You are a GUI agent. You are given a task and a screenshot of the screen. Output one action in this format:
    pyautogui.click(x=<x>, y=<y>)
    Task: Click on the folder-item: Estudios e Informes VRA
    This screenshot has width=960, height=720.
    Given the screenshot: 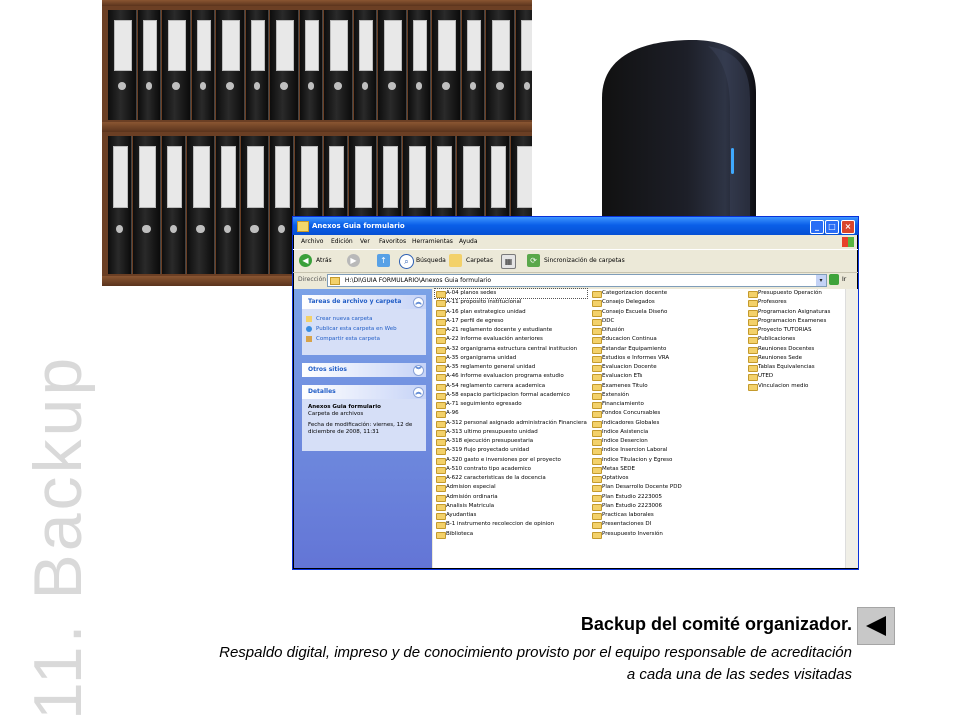 What is the action you would take?
    pyautogui.click(x=666, y=358)
    